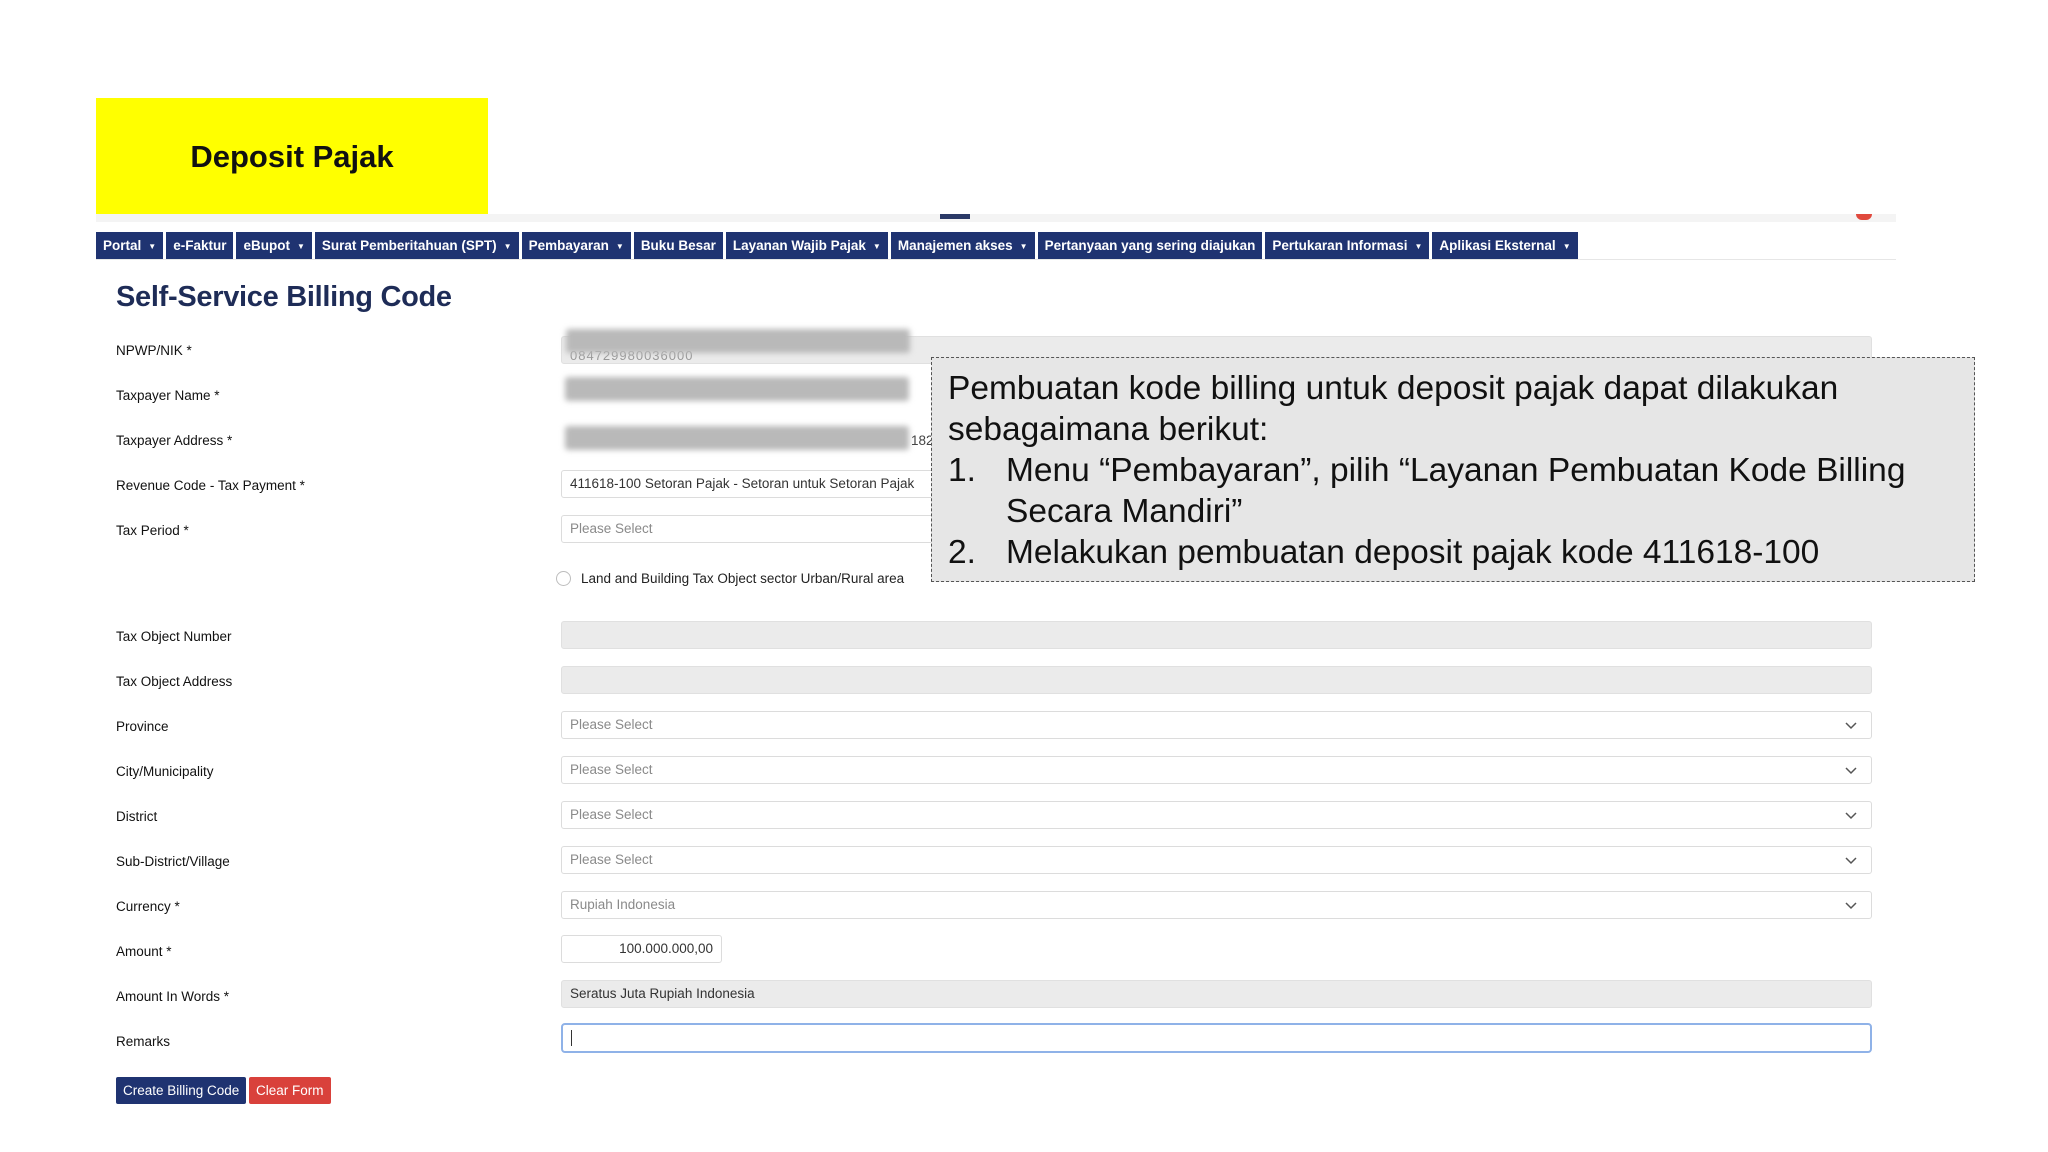 This screenshot has height=1152, width=2048. What do you see at coordinates (662, 993) in the screenshot?
I see `amount-words-value: Seratus Juta Rupiah Indonesia` at bounding box center [662, 993].